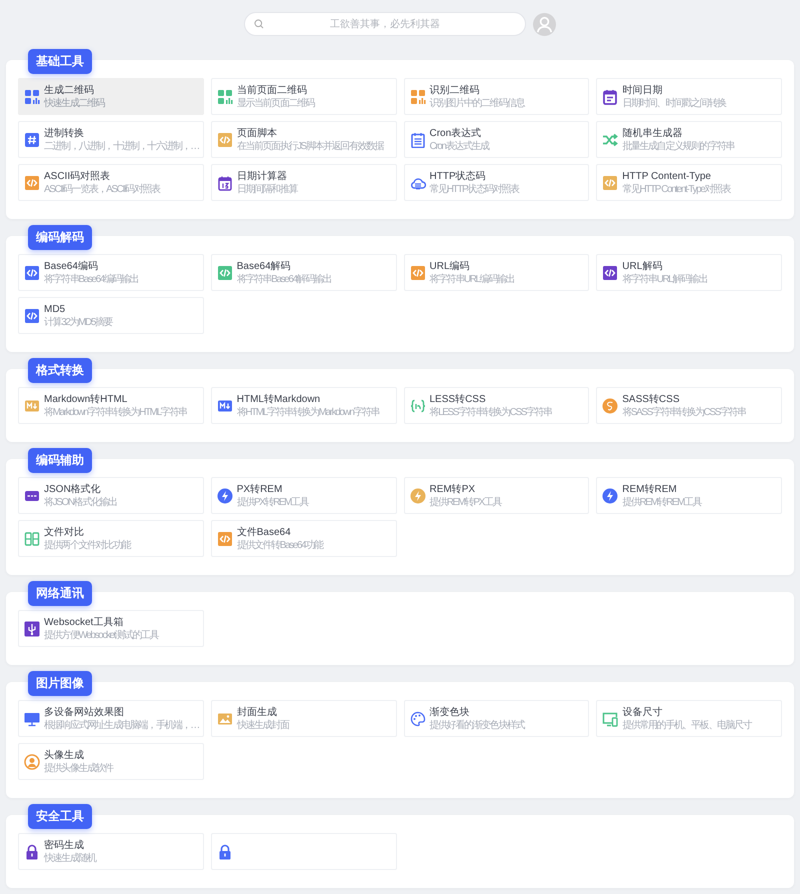 This screenshot has height=894, width=800. What do you see at coordinates (84, 622) in the screenshot?
I see `tool-title: Websocket工具箱` at bounding box center [84, 622].